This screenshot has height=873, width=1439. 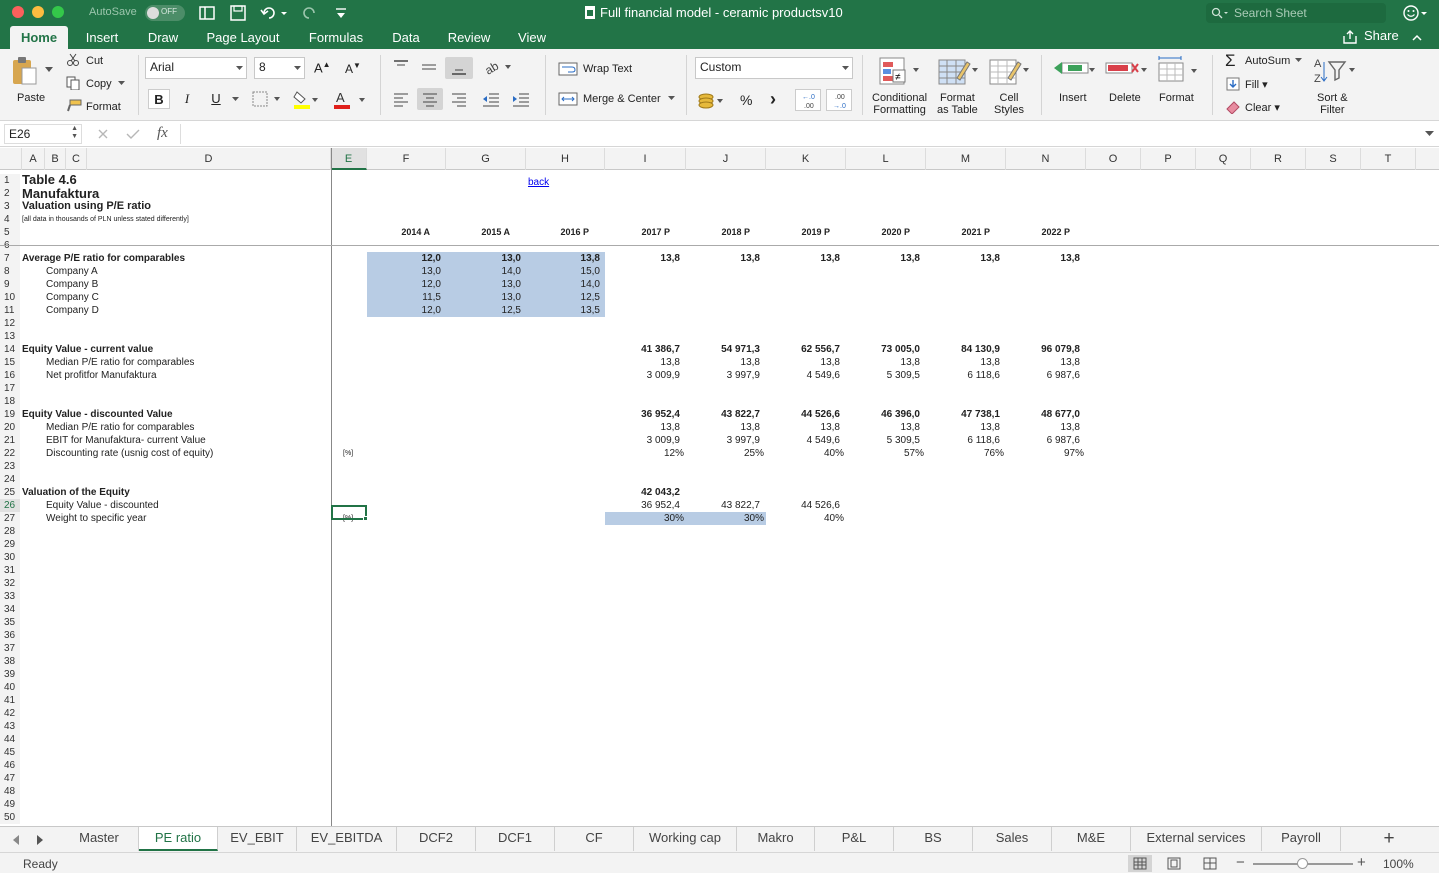 What do you see at coordinates (55, 159) in the screenshot?
I see `column-header-b: B` at bounding box center [55, 159].